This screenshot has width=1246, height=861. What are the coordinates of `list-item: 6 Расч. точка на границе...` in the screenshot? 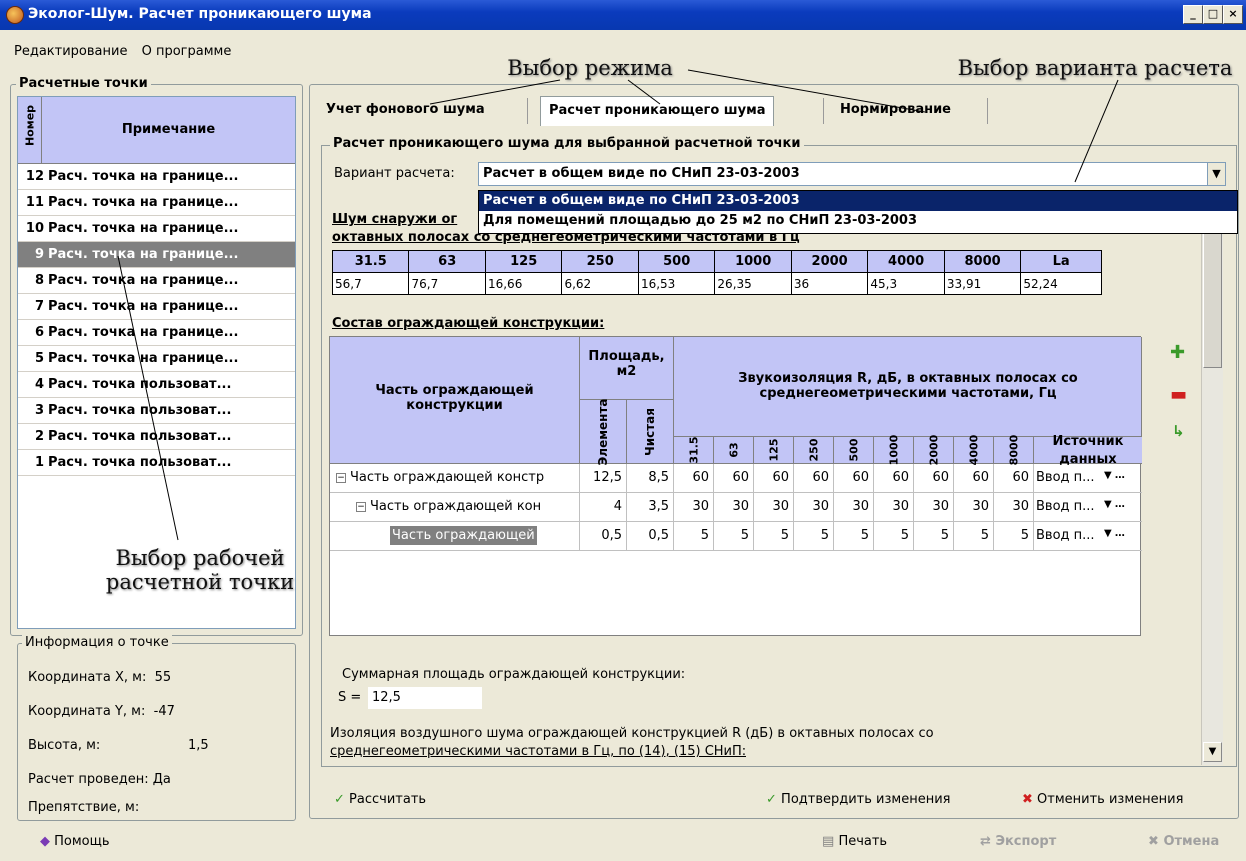 It's located at (156, 333).